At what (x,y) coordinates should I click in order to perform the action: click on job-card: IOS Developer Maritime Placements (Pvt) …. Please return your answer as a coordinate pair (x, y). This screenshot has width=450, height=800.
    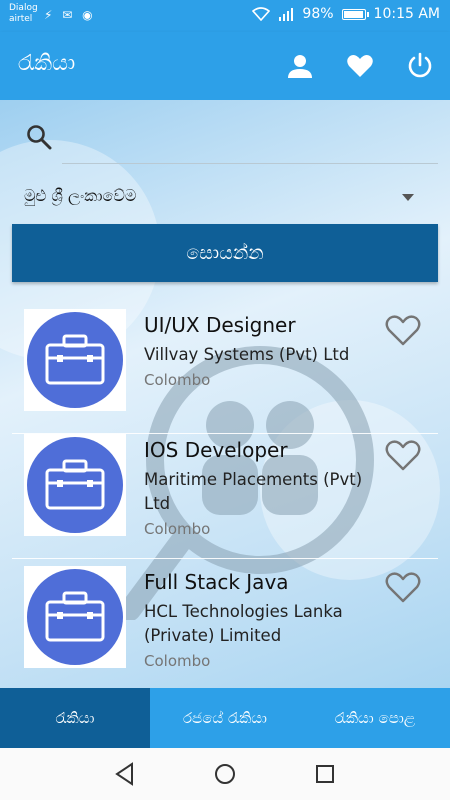
    Looking at the image, I should click on (225, 496).